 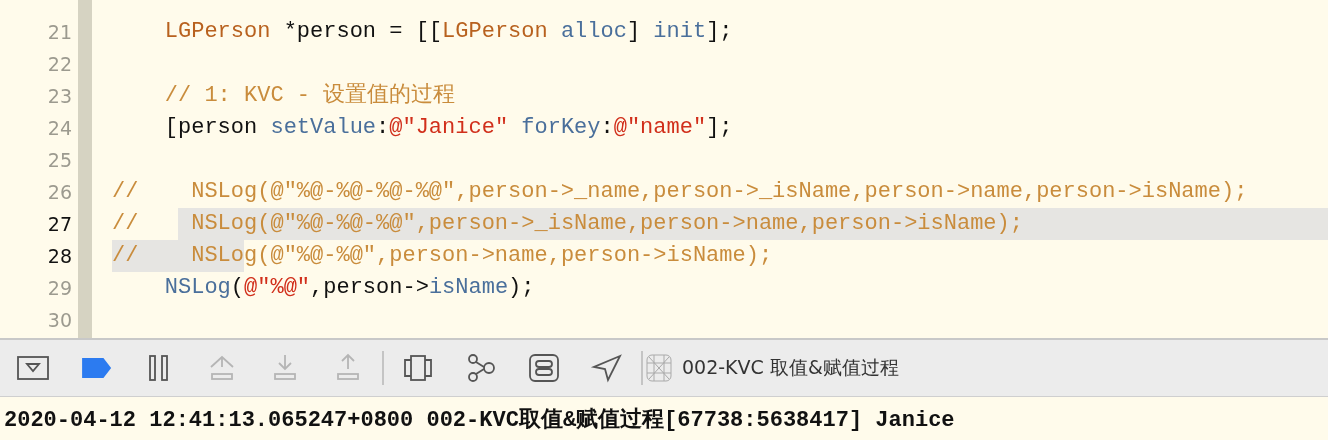 What do you see at coordinates (59, 32) in the screenshot?
I see `line-number: 21` at bounding box center [59, 32].